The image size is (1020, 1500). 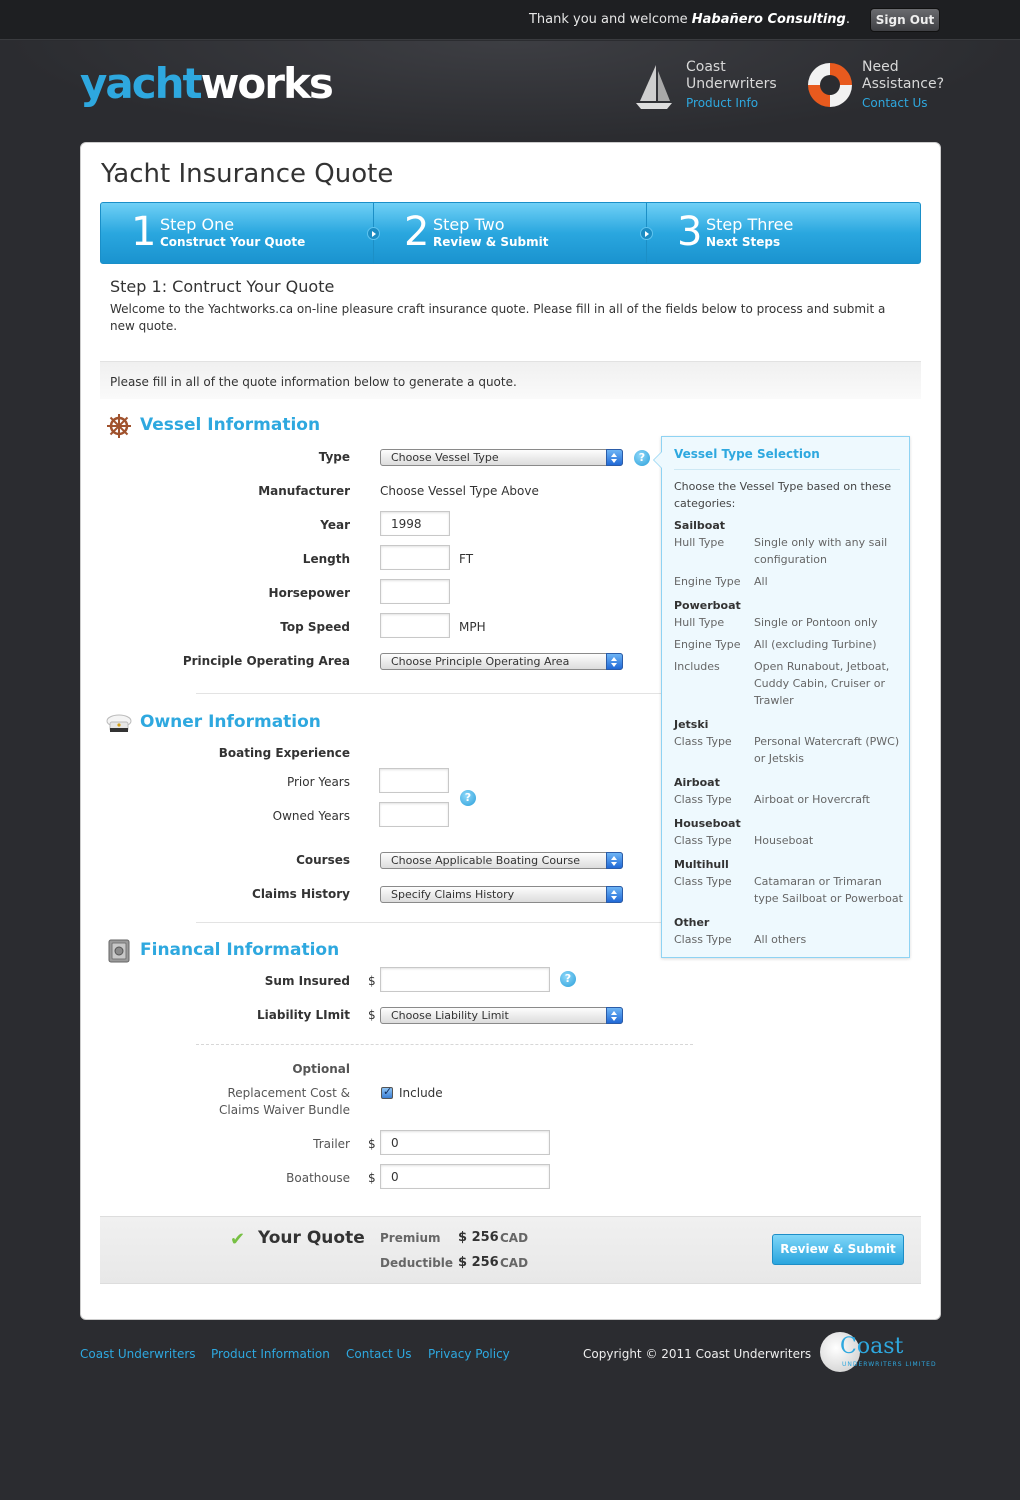 What do you see at coordinates (827, 750) in the screenshot?
I see `category-value: Personal Watercraft (PWC) or Jetskis` at bounding box center [827, 750].